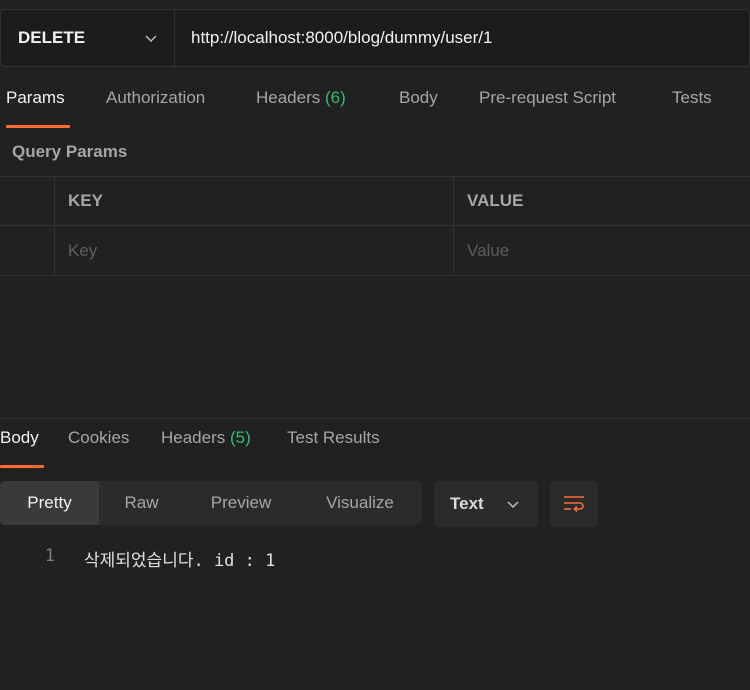 This screenshot has height=690, width=750. I want to click on tab-pre-request-script-label: Pre-request Script, so click(547, 97).